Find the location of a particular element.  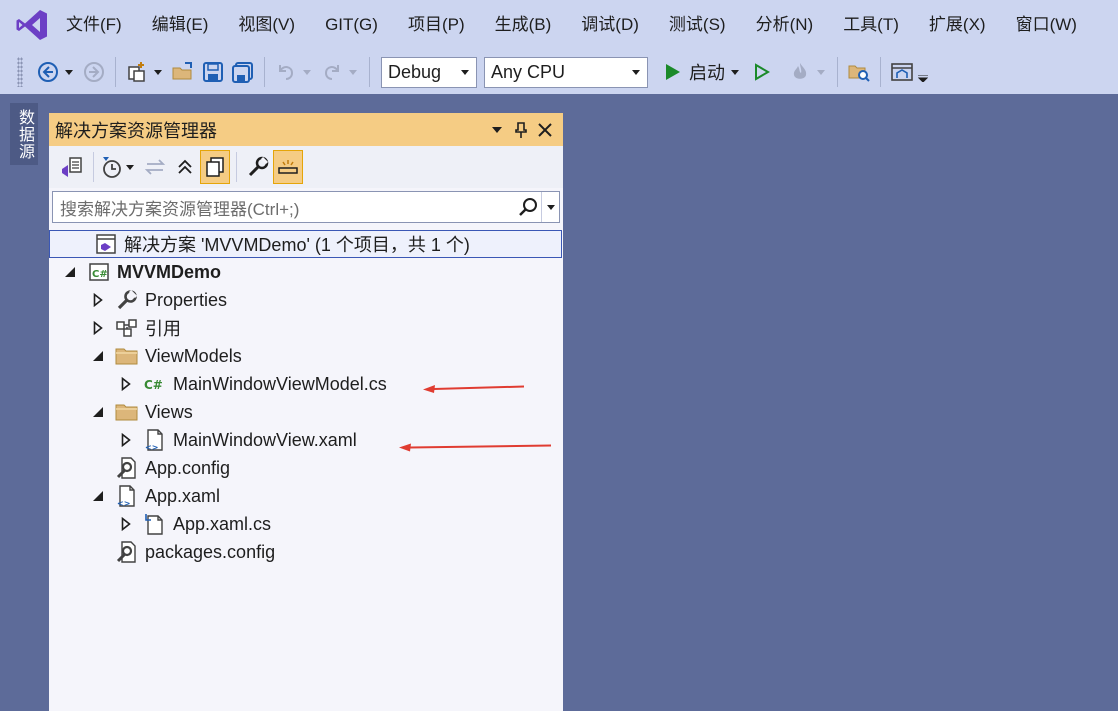

tree-row: C# MVVMDemo is located at coordinates (306, 272).